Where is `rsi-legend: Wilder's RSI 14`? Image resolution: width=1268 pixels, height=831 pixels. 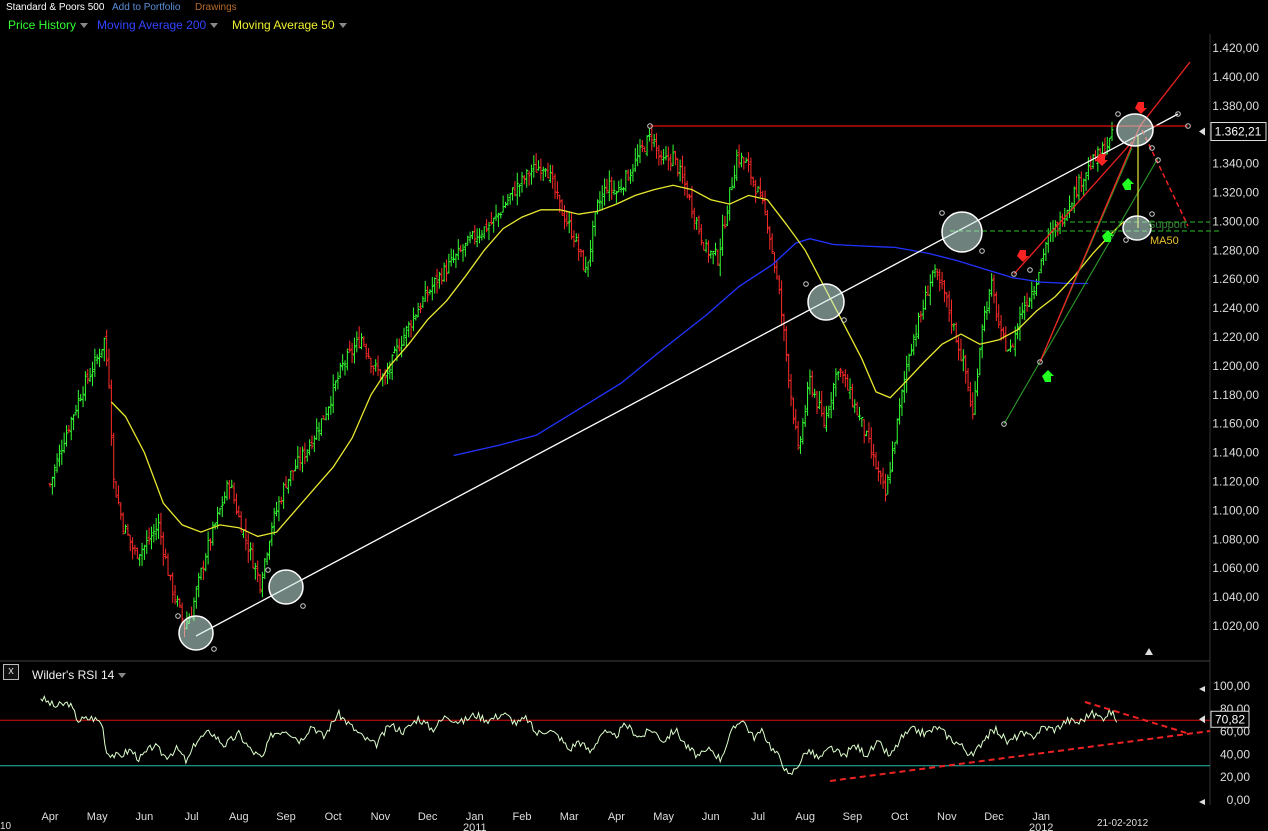 rsi-legend: Wilder's RSI 14 is located at coordinates (79, 675).